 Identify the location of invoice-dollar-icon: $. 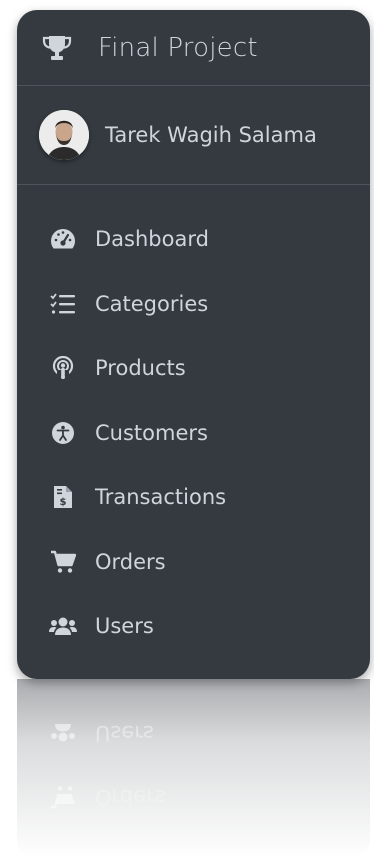
(63, 497).